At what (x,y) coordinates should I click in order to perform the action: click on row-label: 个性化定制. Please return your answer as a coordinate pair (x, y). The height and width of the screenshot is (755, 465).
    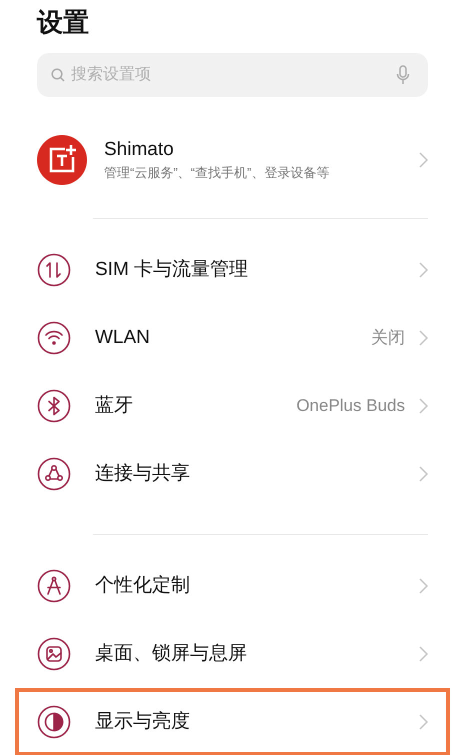
    Looking at the image, I should click on (142, 586).